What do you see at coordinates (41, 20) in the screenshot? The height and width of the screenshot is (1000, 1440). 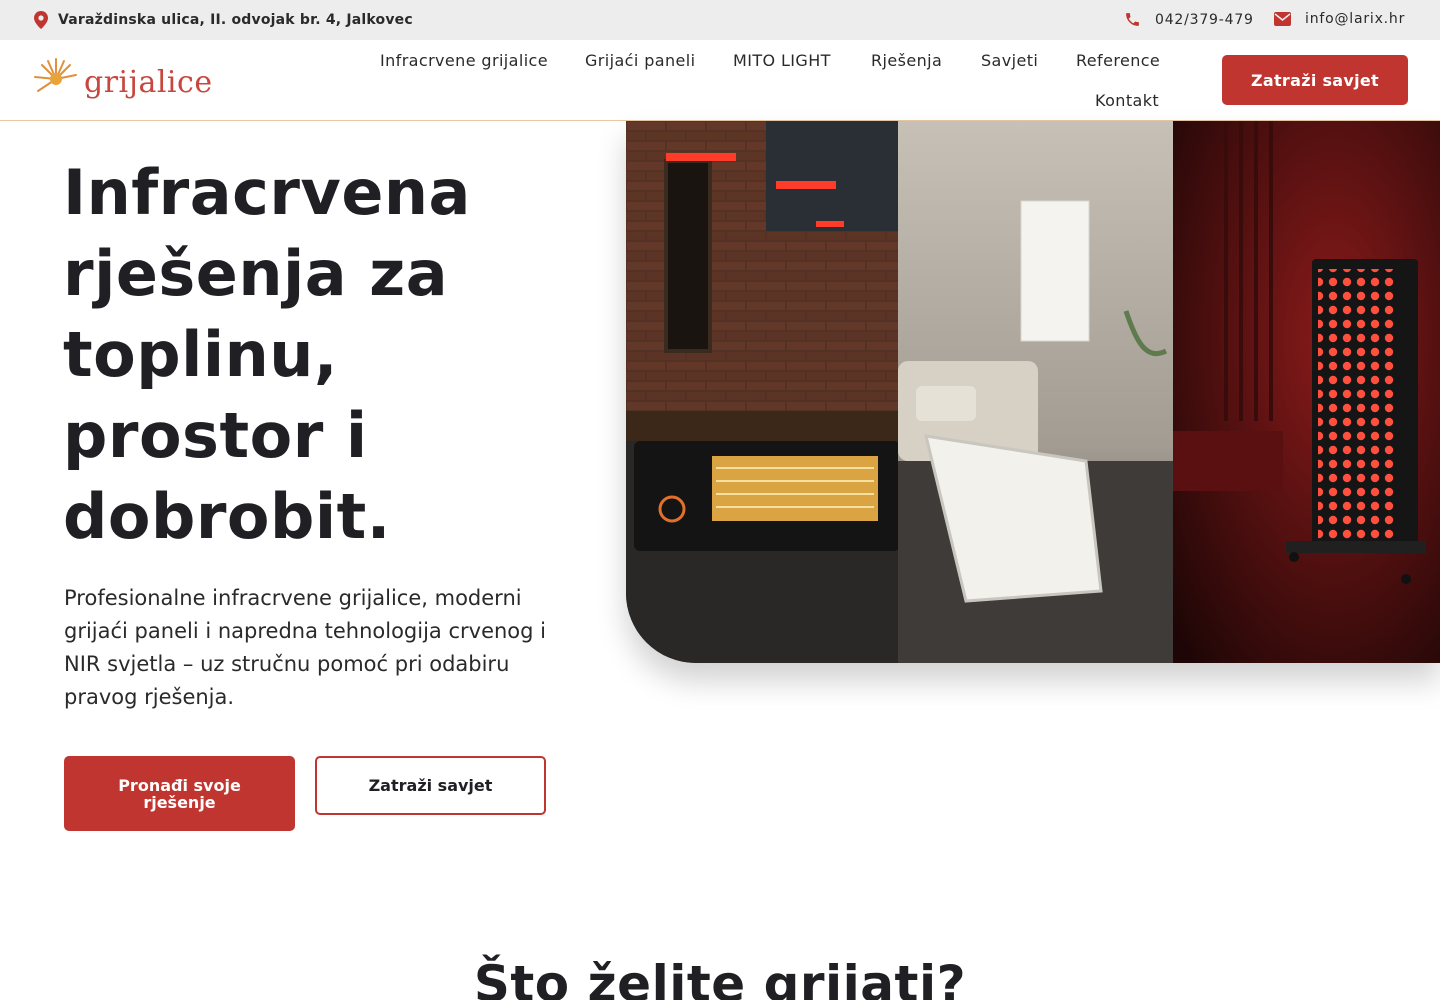 I see `map-pin-icon` at bounding box center [41, 20].